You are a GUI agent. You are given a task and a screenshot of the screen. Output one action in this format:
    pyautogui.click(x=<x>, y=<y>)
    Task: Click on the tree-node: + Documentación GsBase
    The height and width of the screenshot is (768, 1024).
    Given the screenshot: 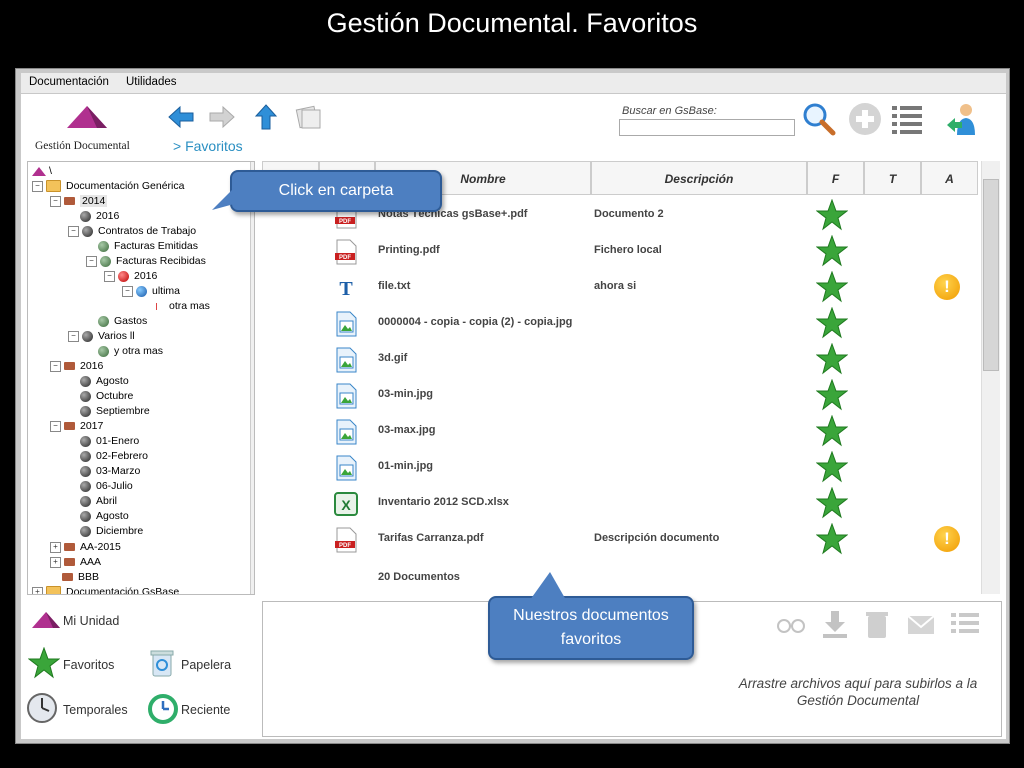 What is the action you would take?
    pyautogui.click(x=105, y=589)
    